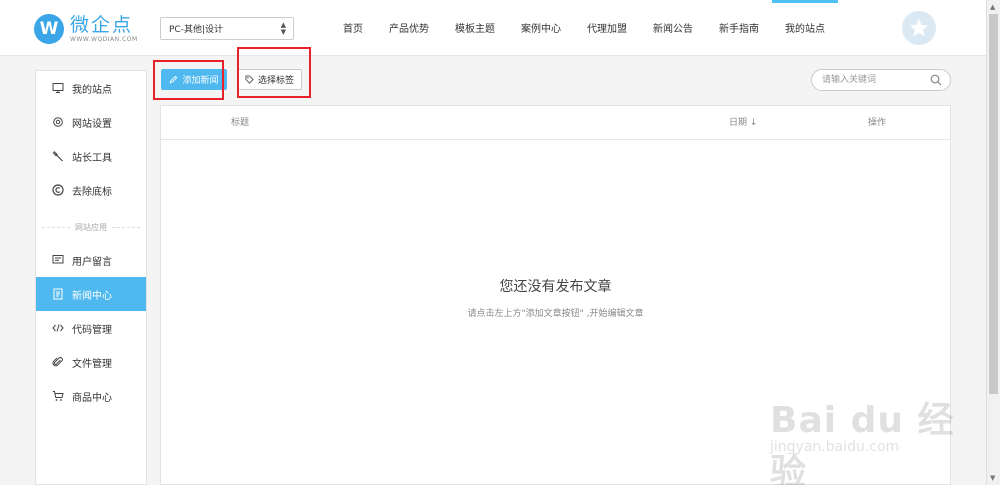 The height and width of the screenshot is (485, 1000). I want to click on sidebar-item-webmaster-tools: 站长工具, so click(91, 156).